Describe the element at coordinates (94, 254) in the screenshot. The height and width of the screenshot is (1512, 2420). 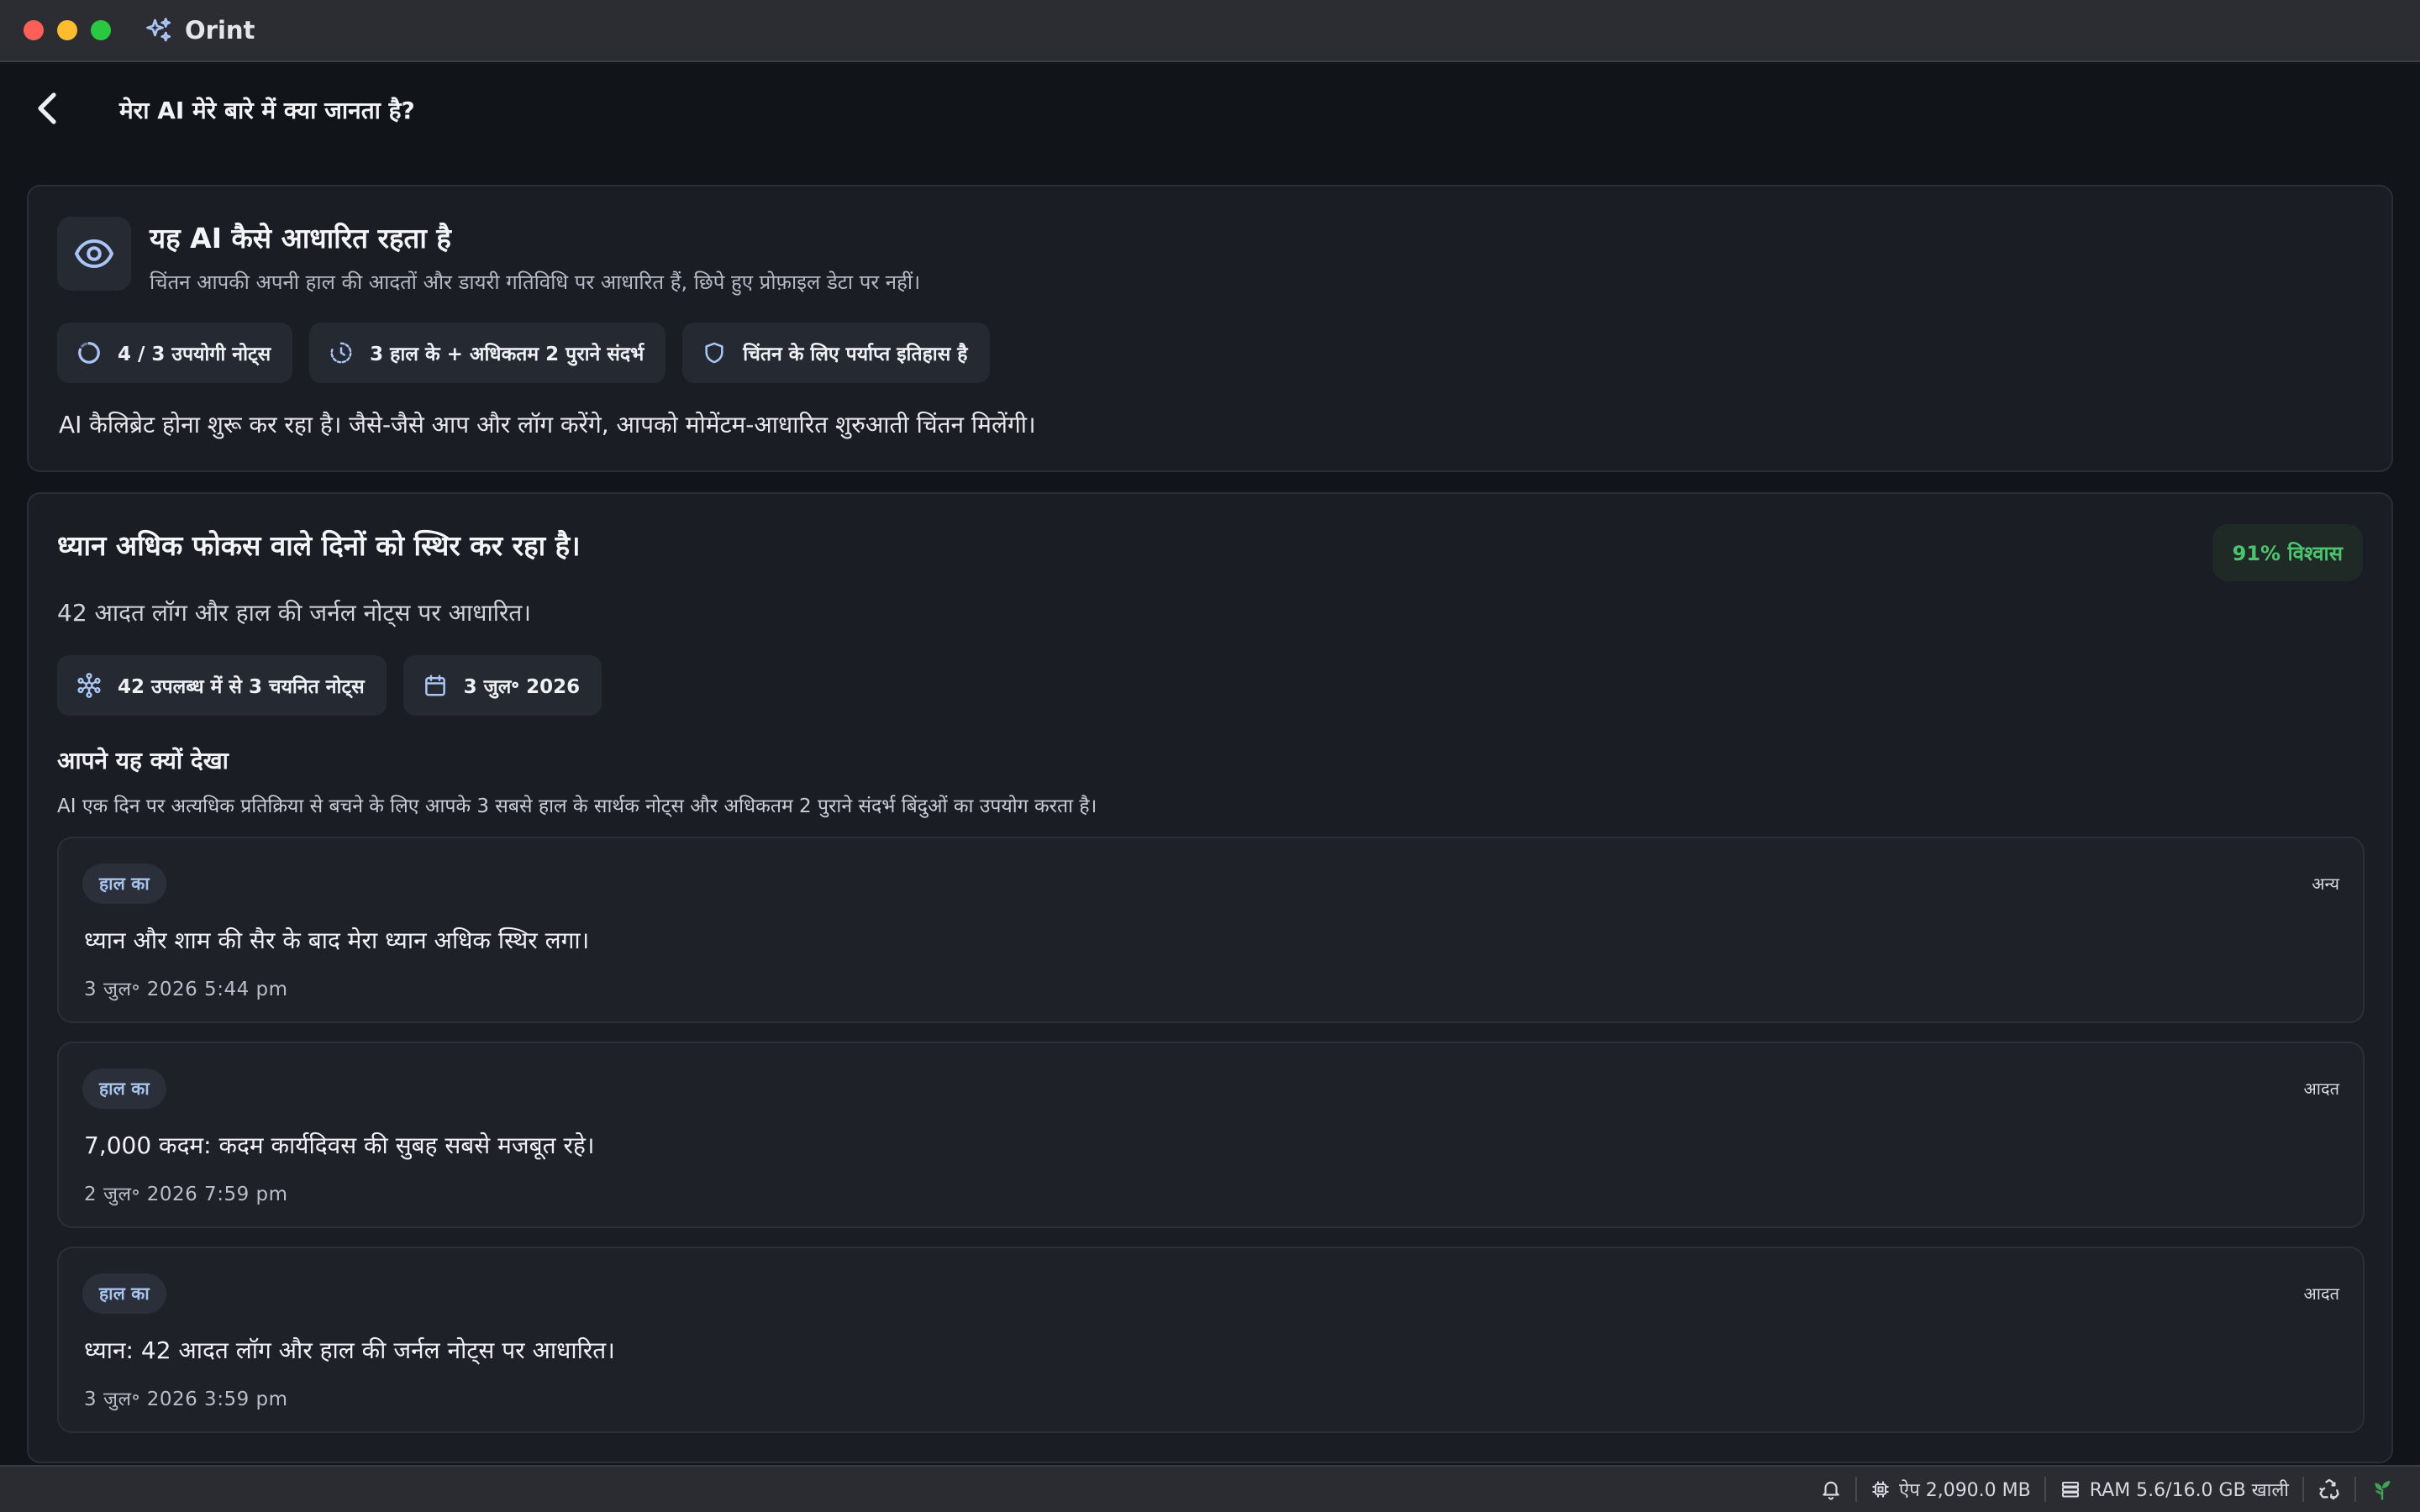
I see `eye-icon` at that location.